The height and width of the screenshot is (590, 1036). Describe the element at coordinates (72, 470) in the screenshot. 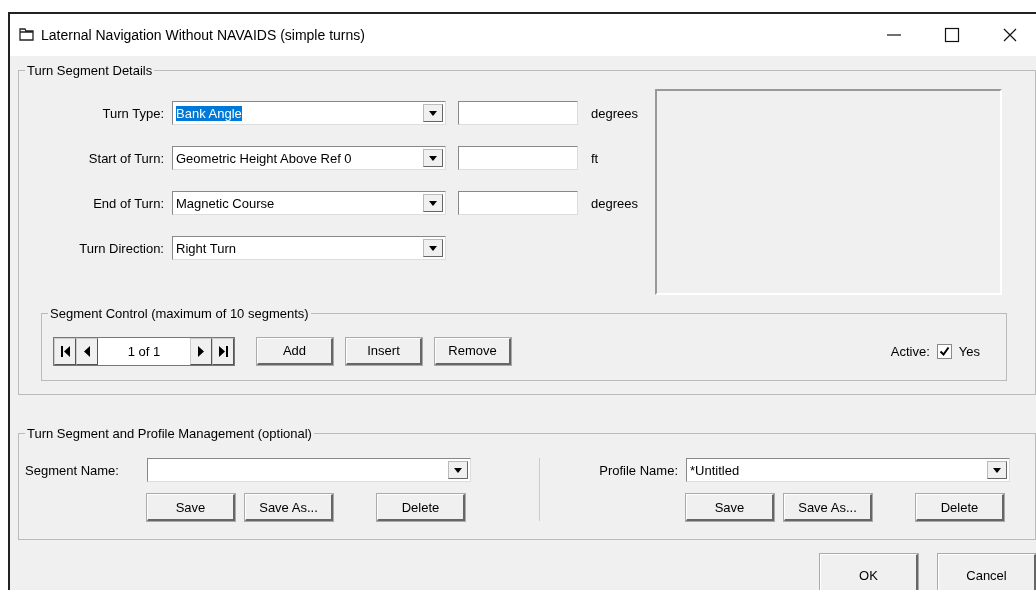

I see `field-label: Segment Name:` at that location.